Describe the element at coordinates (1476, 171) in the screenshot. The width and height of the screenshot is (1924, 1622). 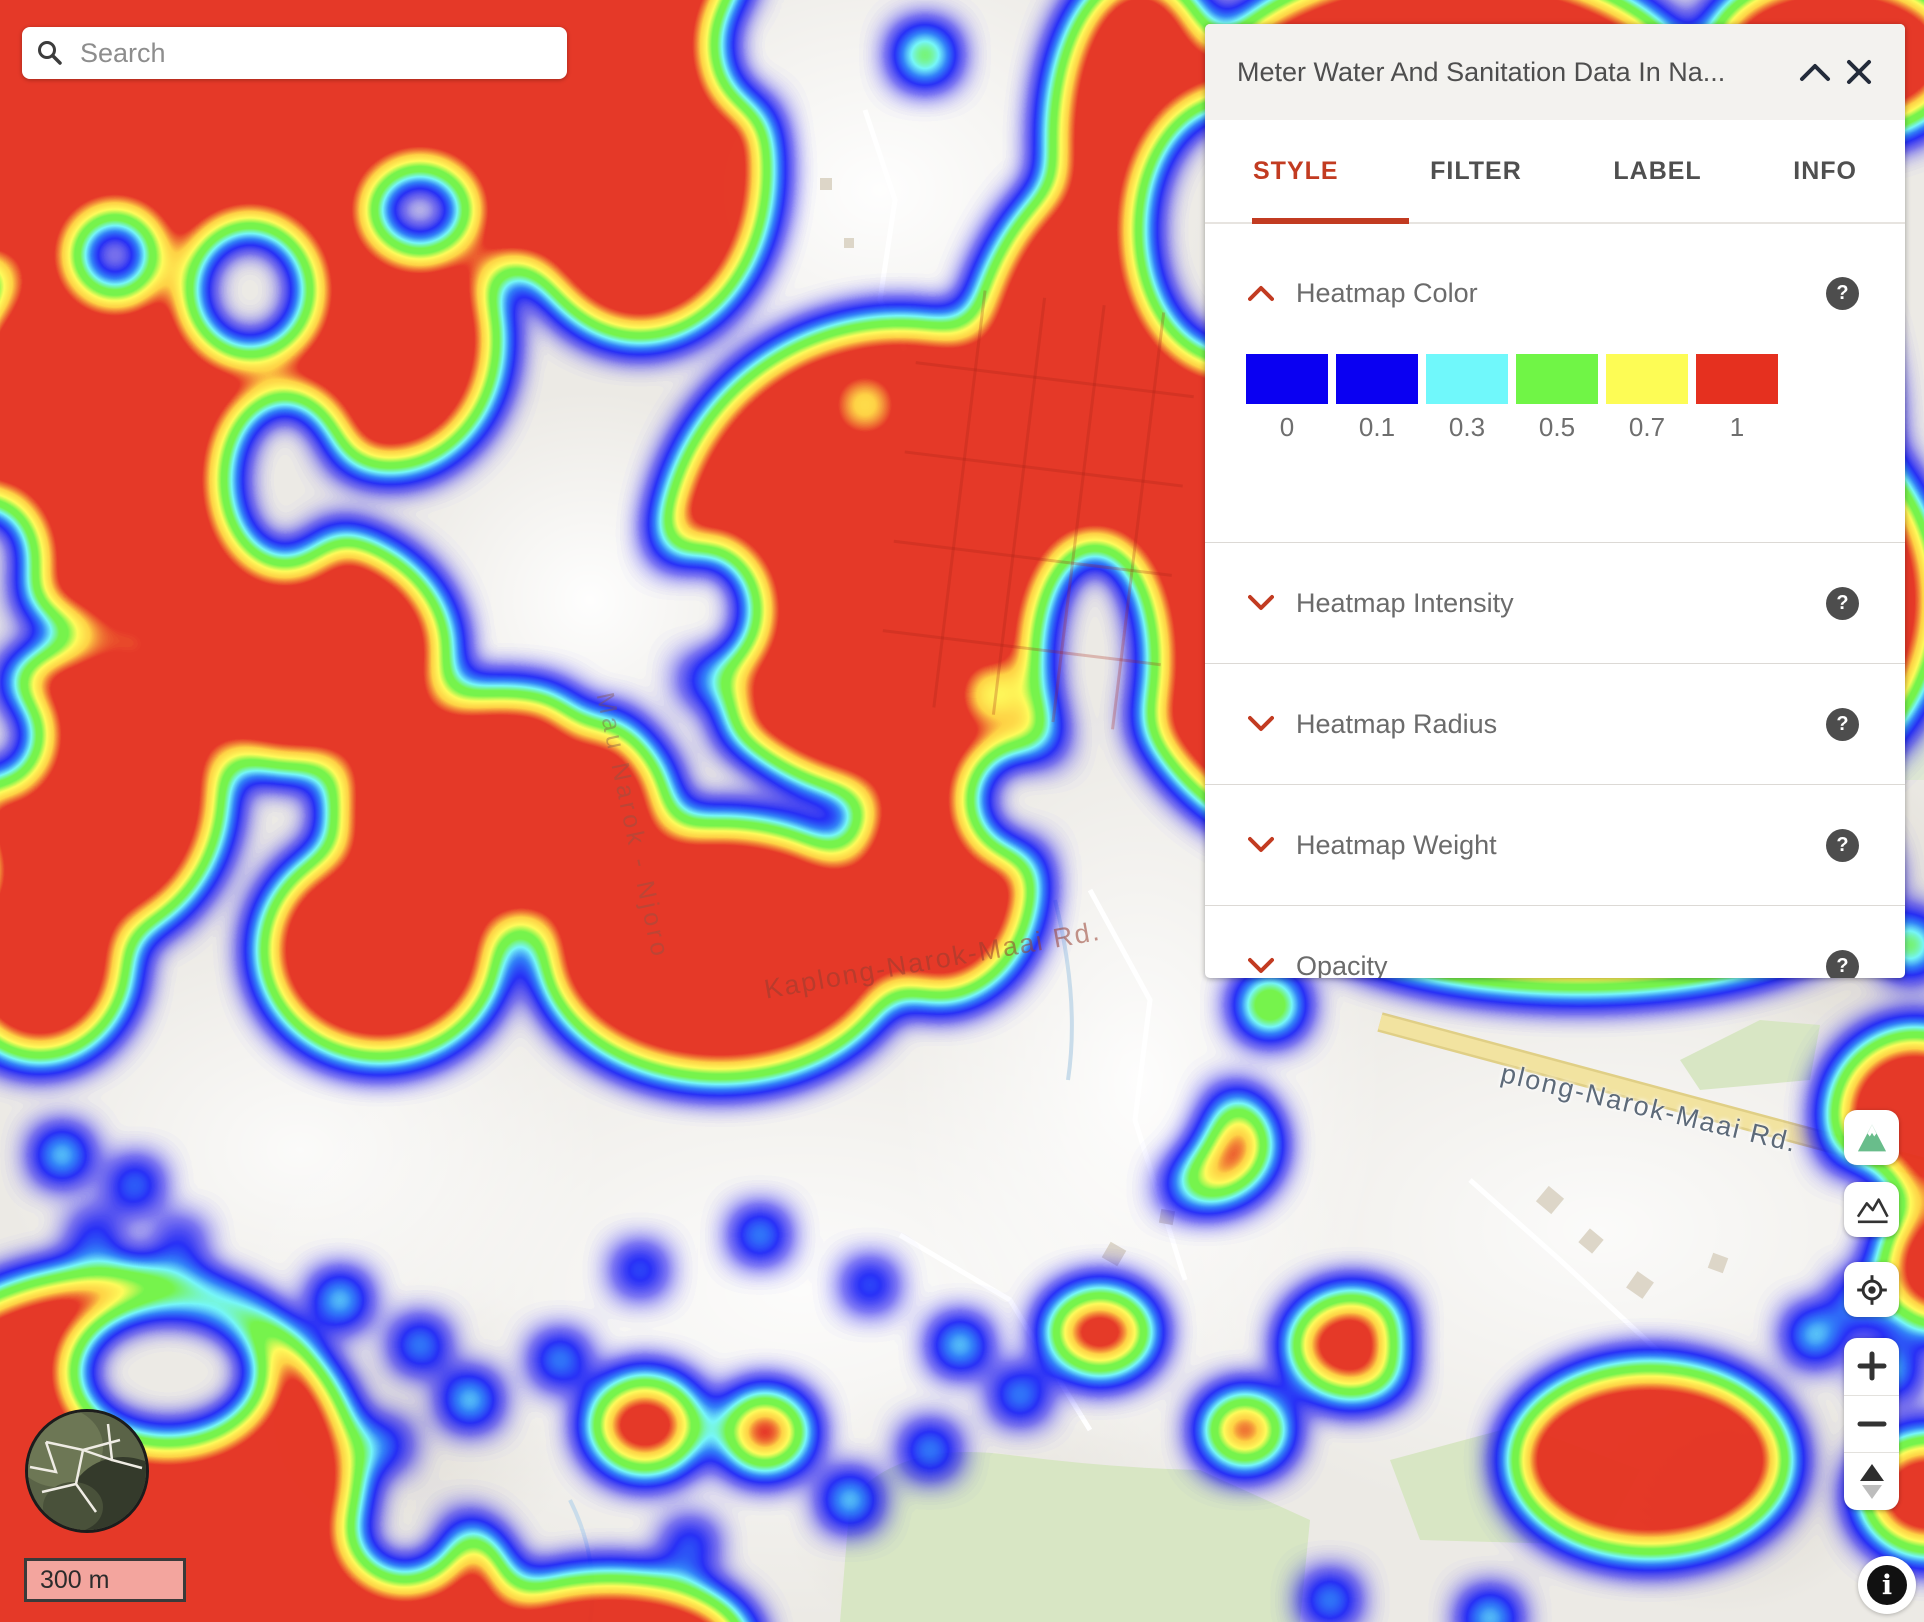
I see `tab-filter: FILTER` at that location.